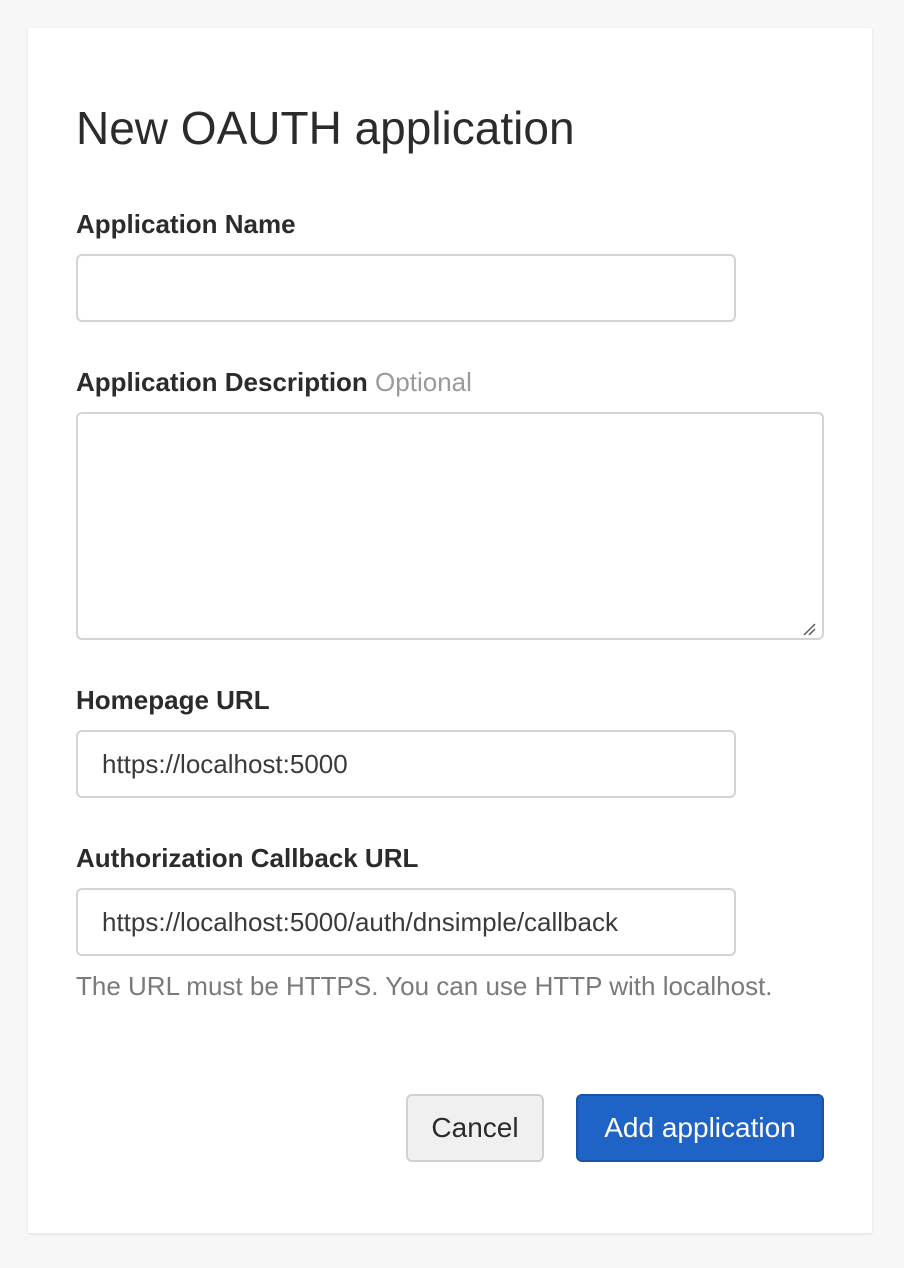  What do you see at coordinates (406, 288) in the screenshot?
I see `application-name-input` at bounding box center [406, 288].